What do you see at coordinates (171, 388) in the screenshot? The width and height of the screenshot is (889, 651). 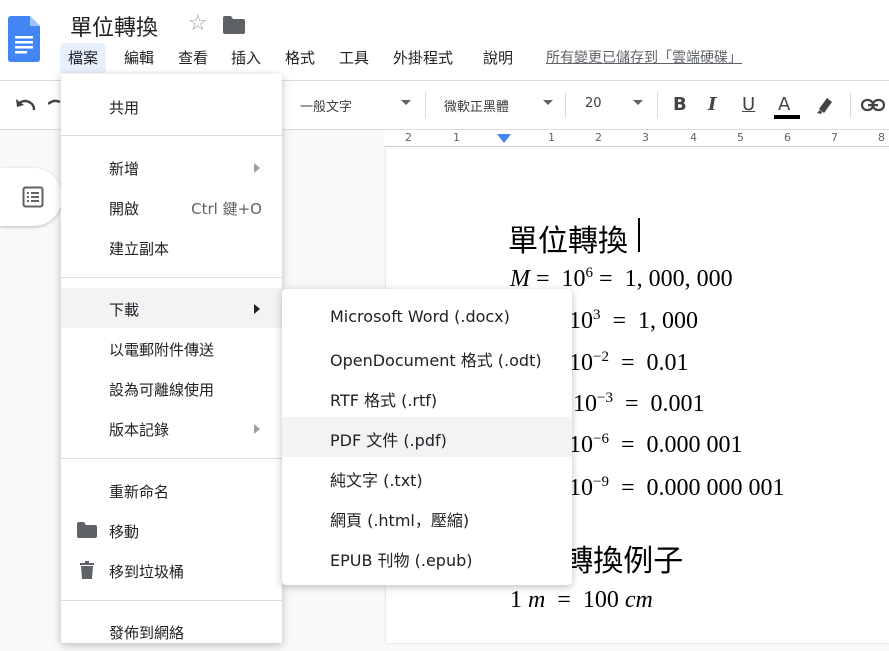 I see `menu-item-offline: 設為可離線使用` at bounding box center [171, 388].